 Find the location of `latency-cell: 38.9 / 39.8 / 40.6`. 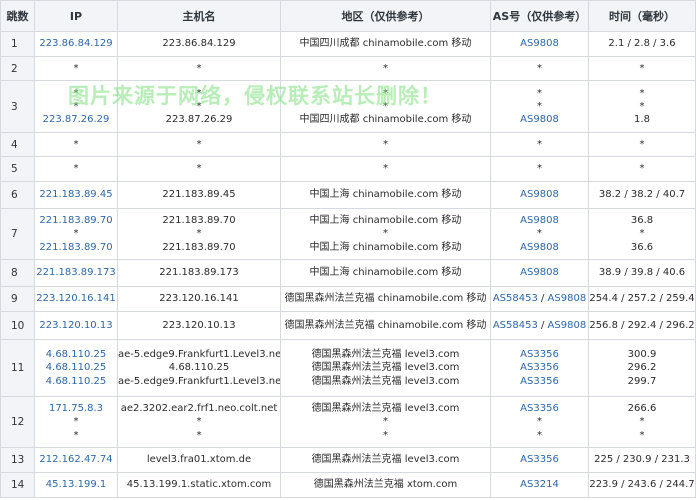

latency-cell: 38.9 / 39.8 / 40.6 is located at coordinates (642, 273).